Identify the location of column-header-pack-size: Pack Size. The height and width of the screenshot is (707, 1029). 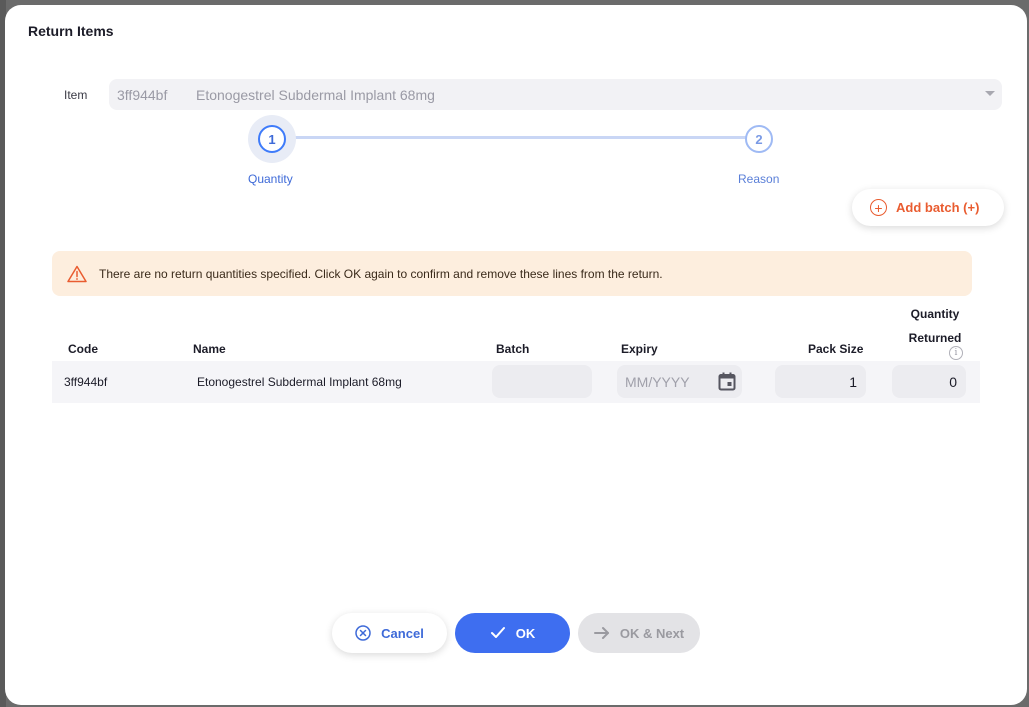
(836, 349).